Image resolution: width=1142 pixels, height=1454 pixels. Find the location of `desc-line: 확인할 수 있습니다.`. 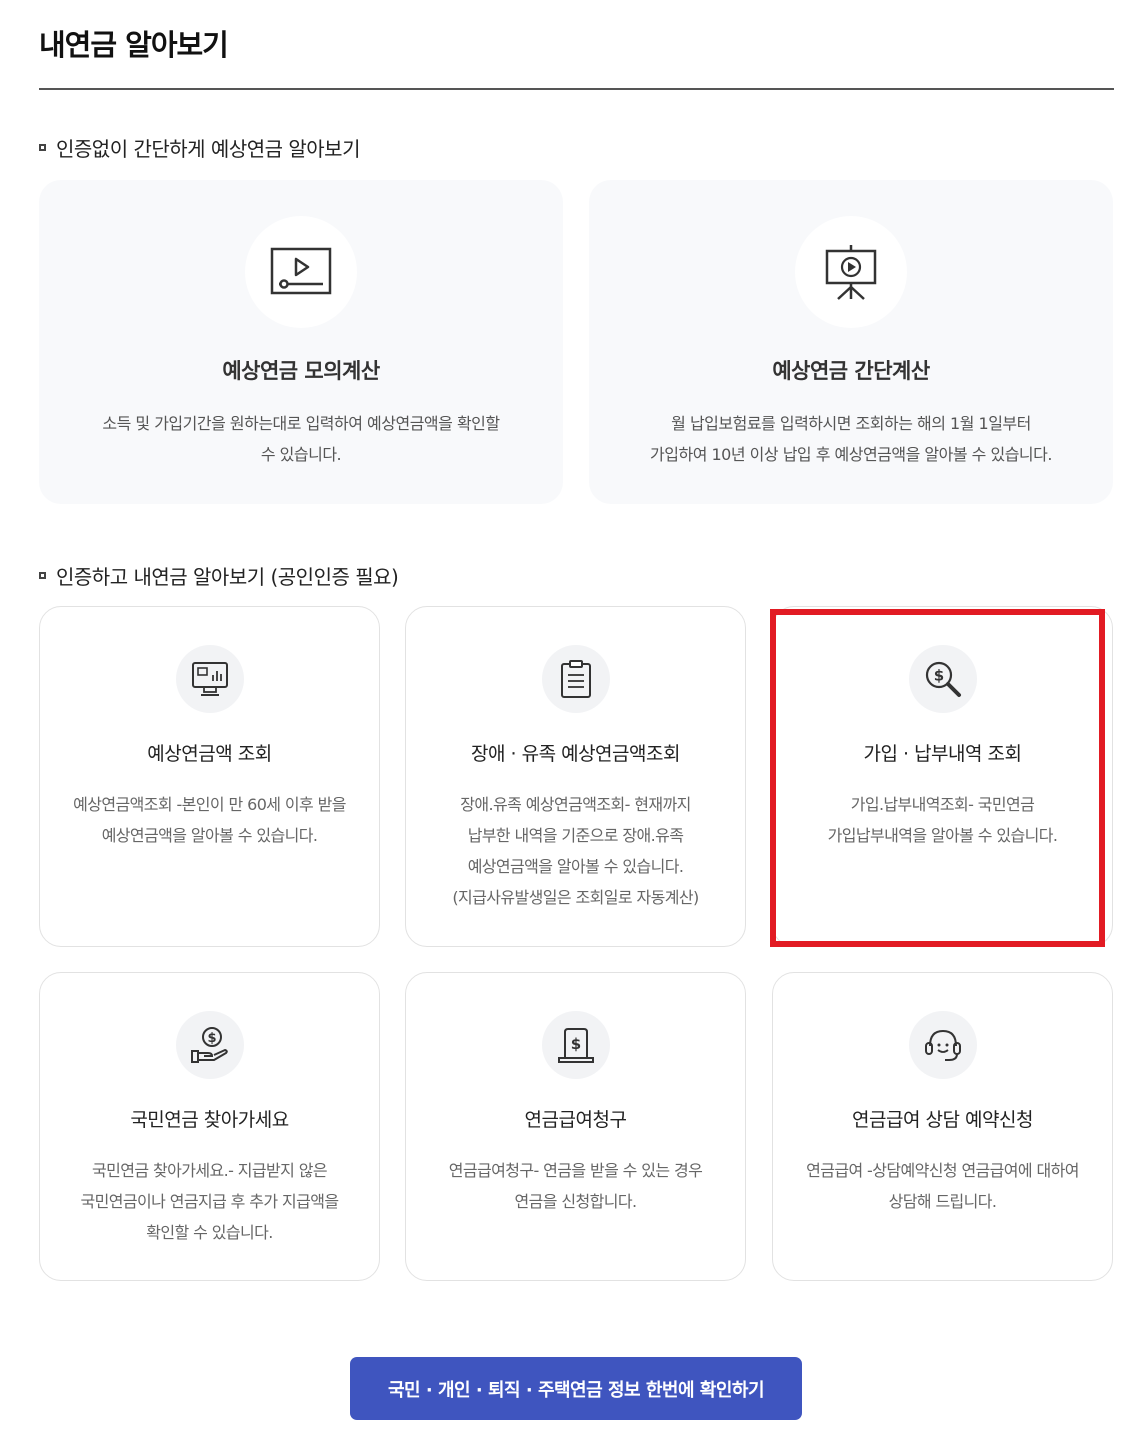

desc-line: 확인할 수 있습니다. is located at coordinates (209, 1232).